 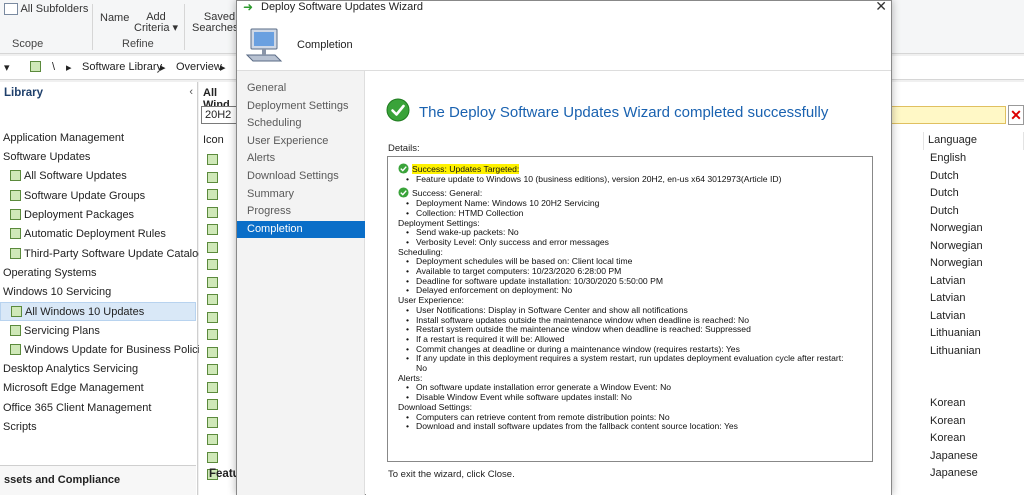 I want to click on wizard-step: Deployment Settings, so click(x=301, y=106).